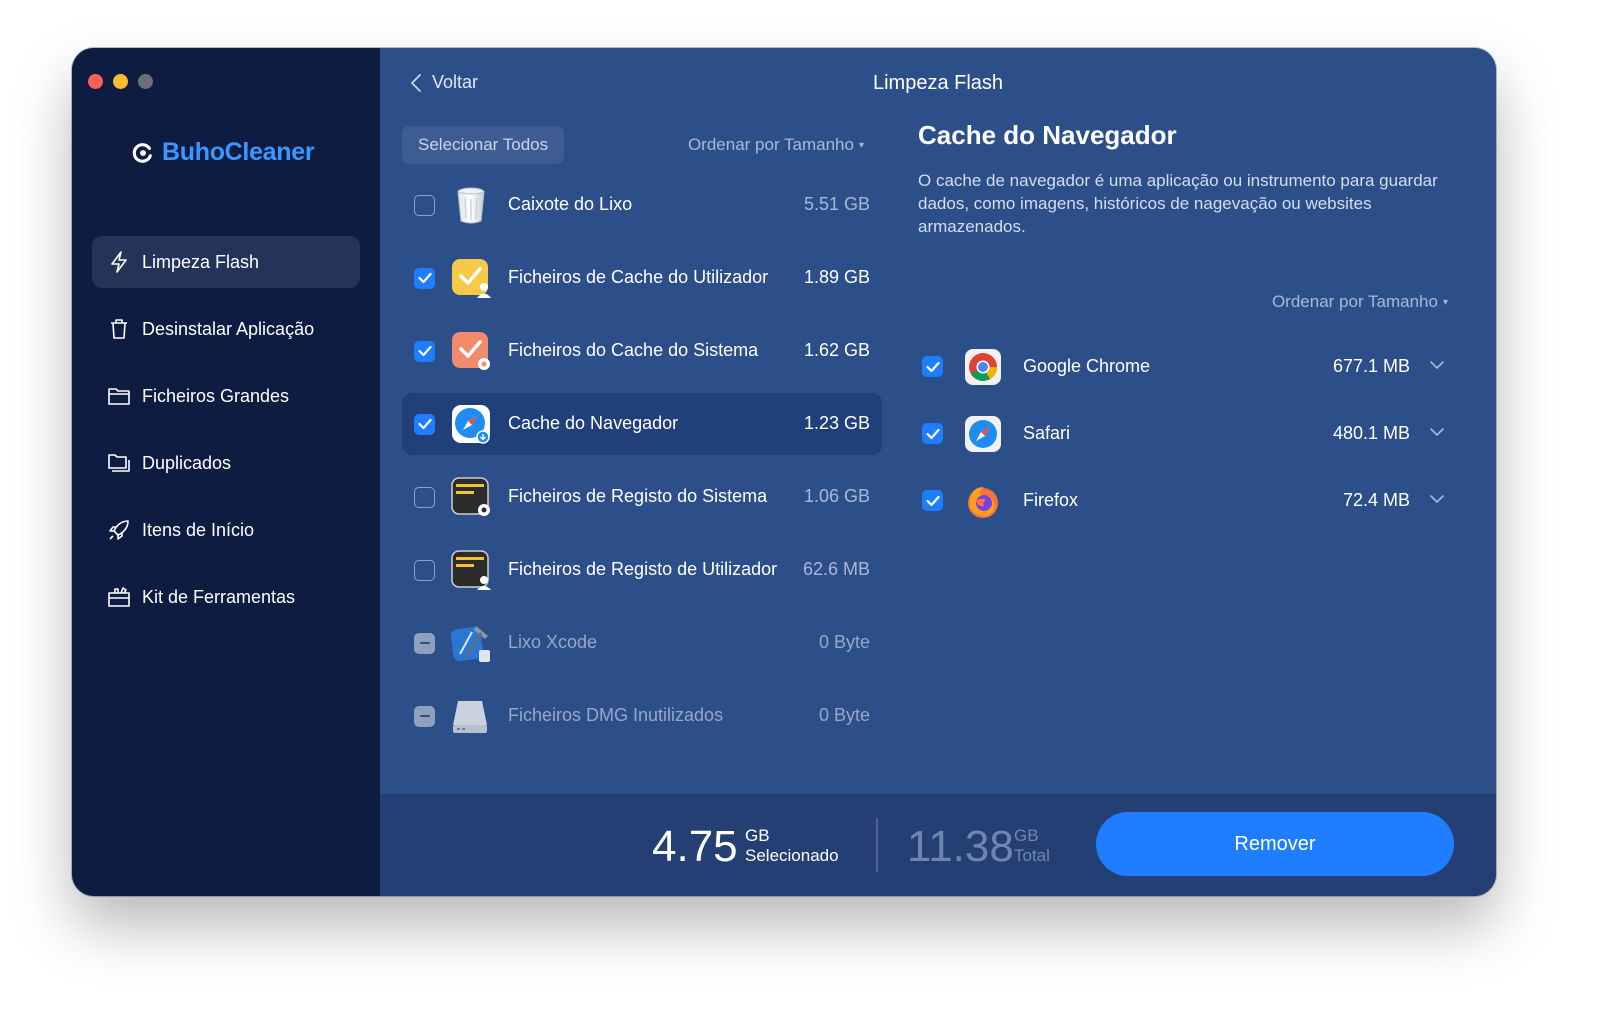 Image resolution: width=1600 pixels, height=1011 pixels. Describe the element at coordinates (570, 204) in the screenshot. I see `item-label: Caixote do Lixo` at that location.